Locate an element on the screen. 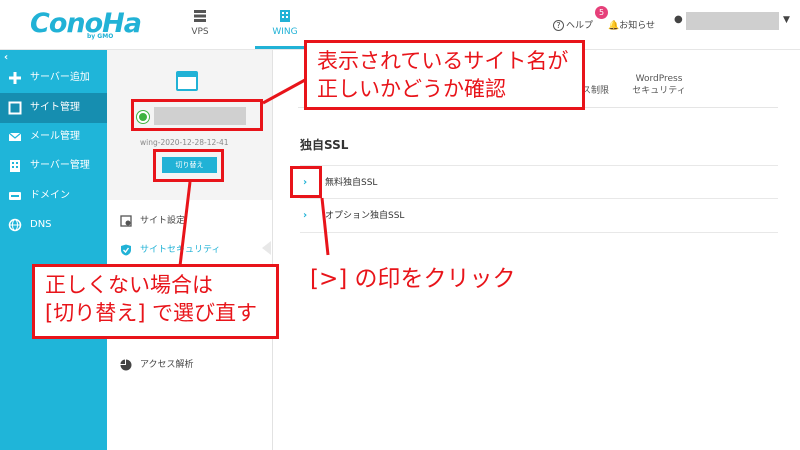  site-menu-label: アクセス解析 is located at coordinates (167, 365).